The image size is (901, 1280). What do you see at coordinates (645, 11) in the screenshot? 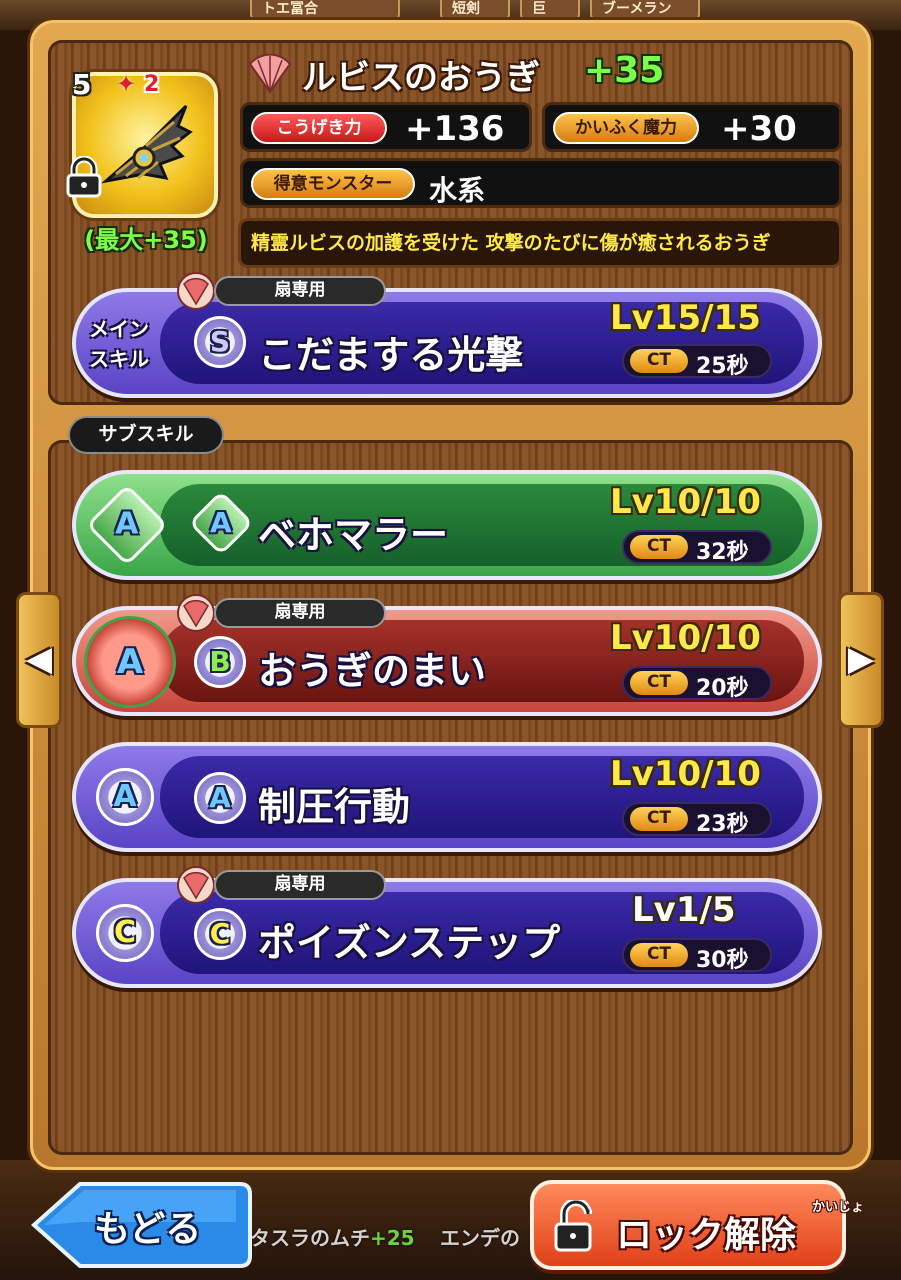
I see `bg-tab: ブーメラン` at bounding box center [645, 11].